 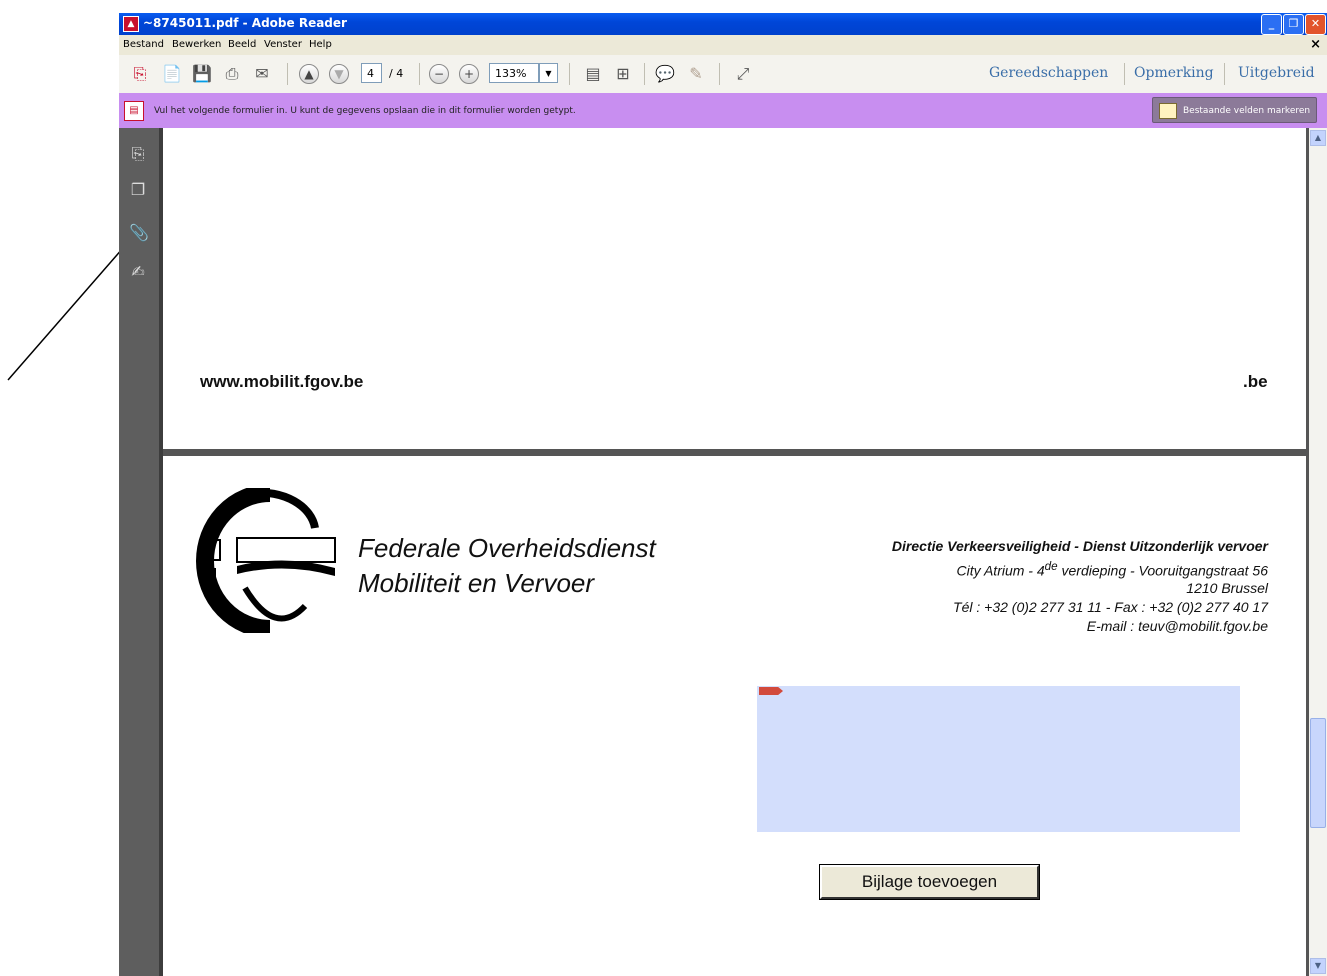 What do you see at coordinates (1318, 966) in the screenshot?
I see `scroll-down-icon: ▼` at bounding box center [1318, 966].